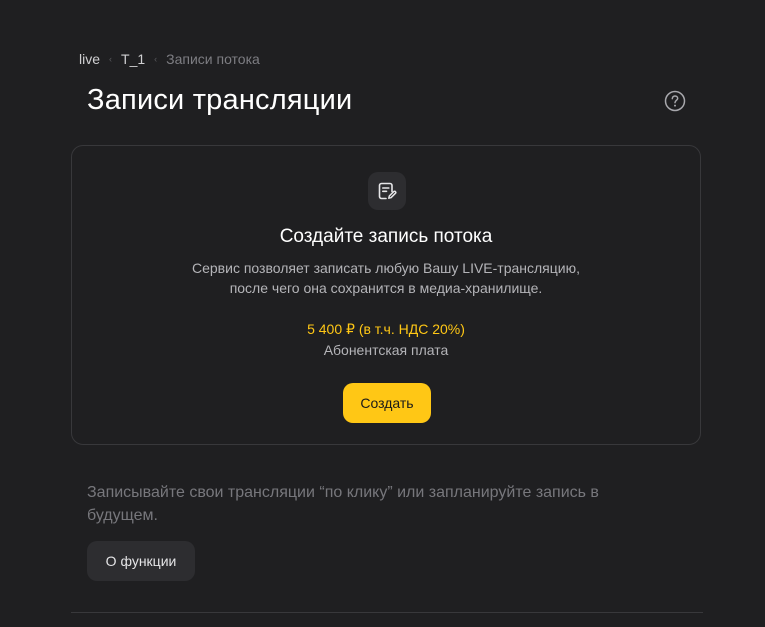 The height and width of the screenshot is (627, 765). What do you see at coordinates (387, 191) in the screenshot?
I see `note-edit-icon` at bounding box center [387, 191].